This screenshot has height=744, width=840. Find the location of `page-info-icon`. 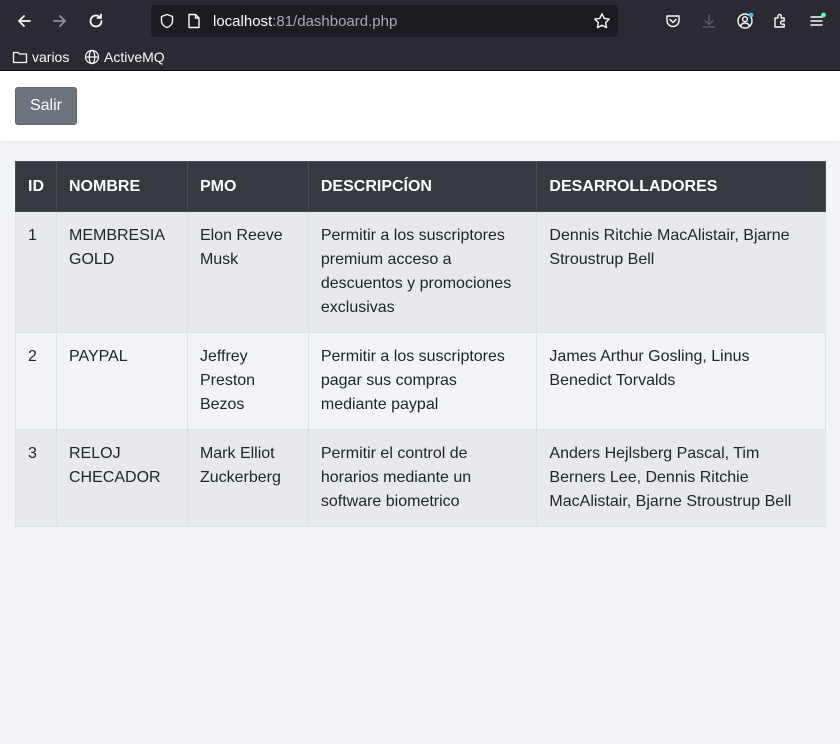

page-info-icon is located at coordinates (194, 23).